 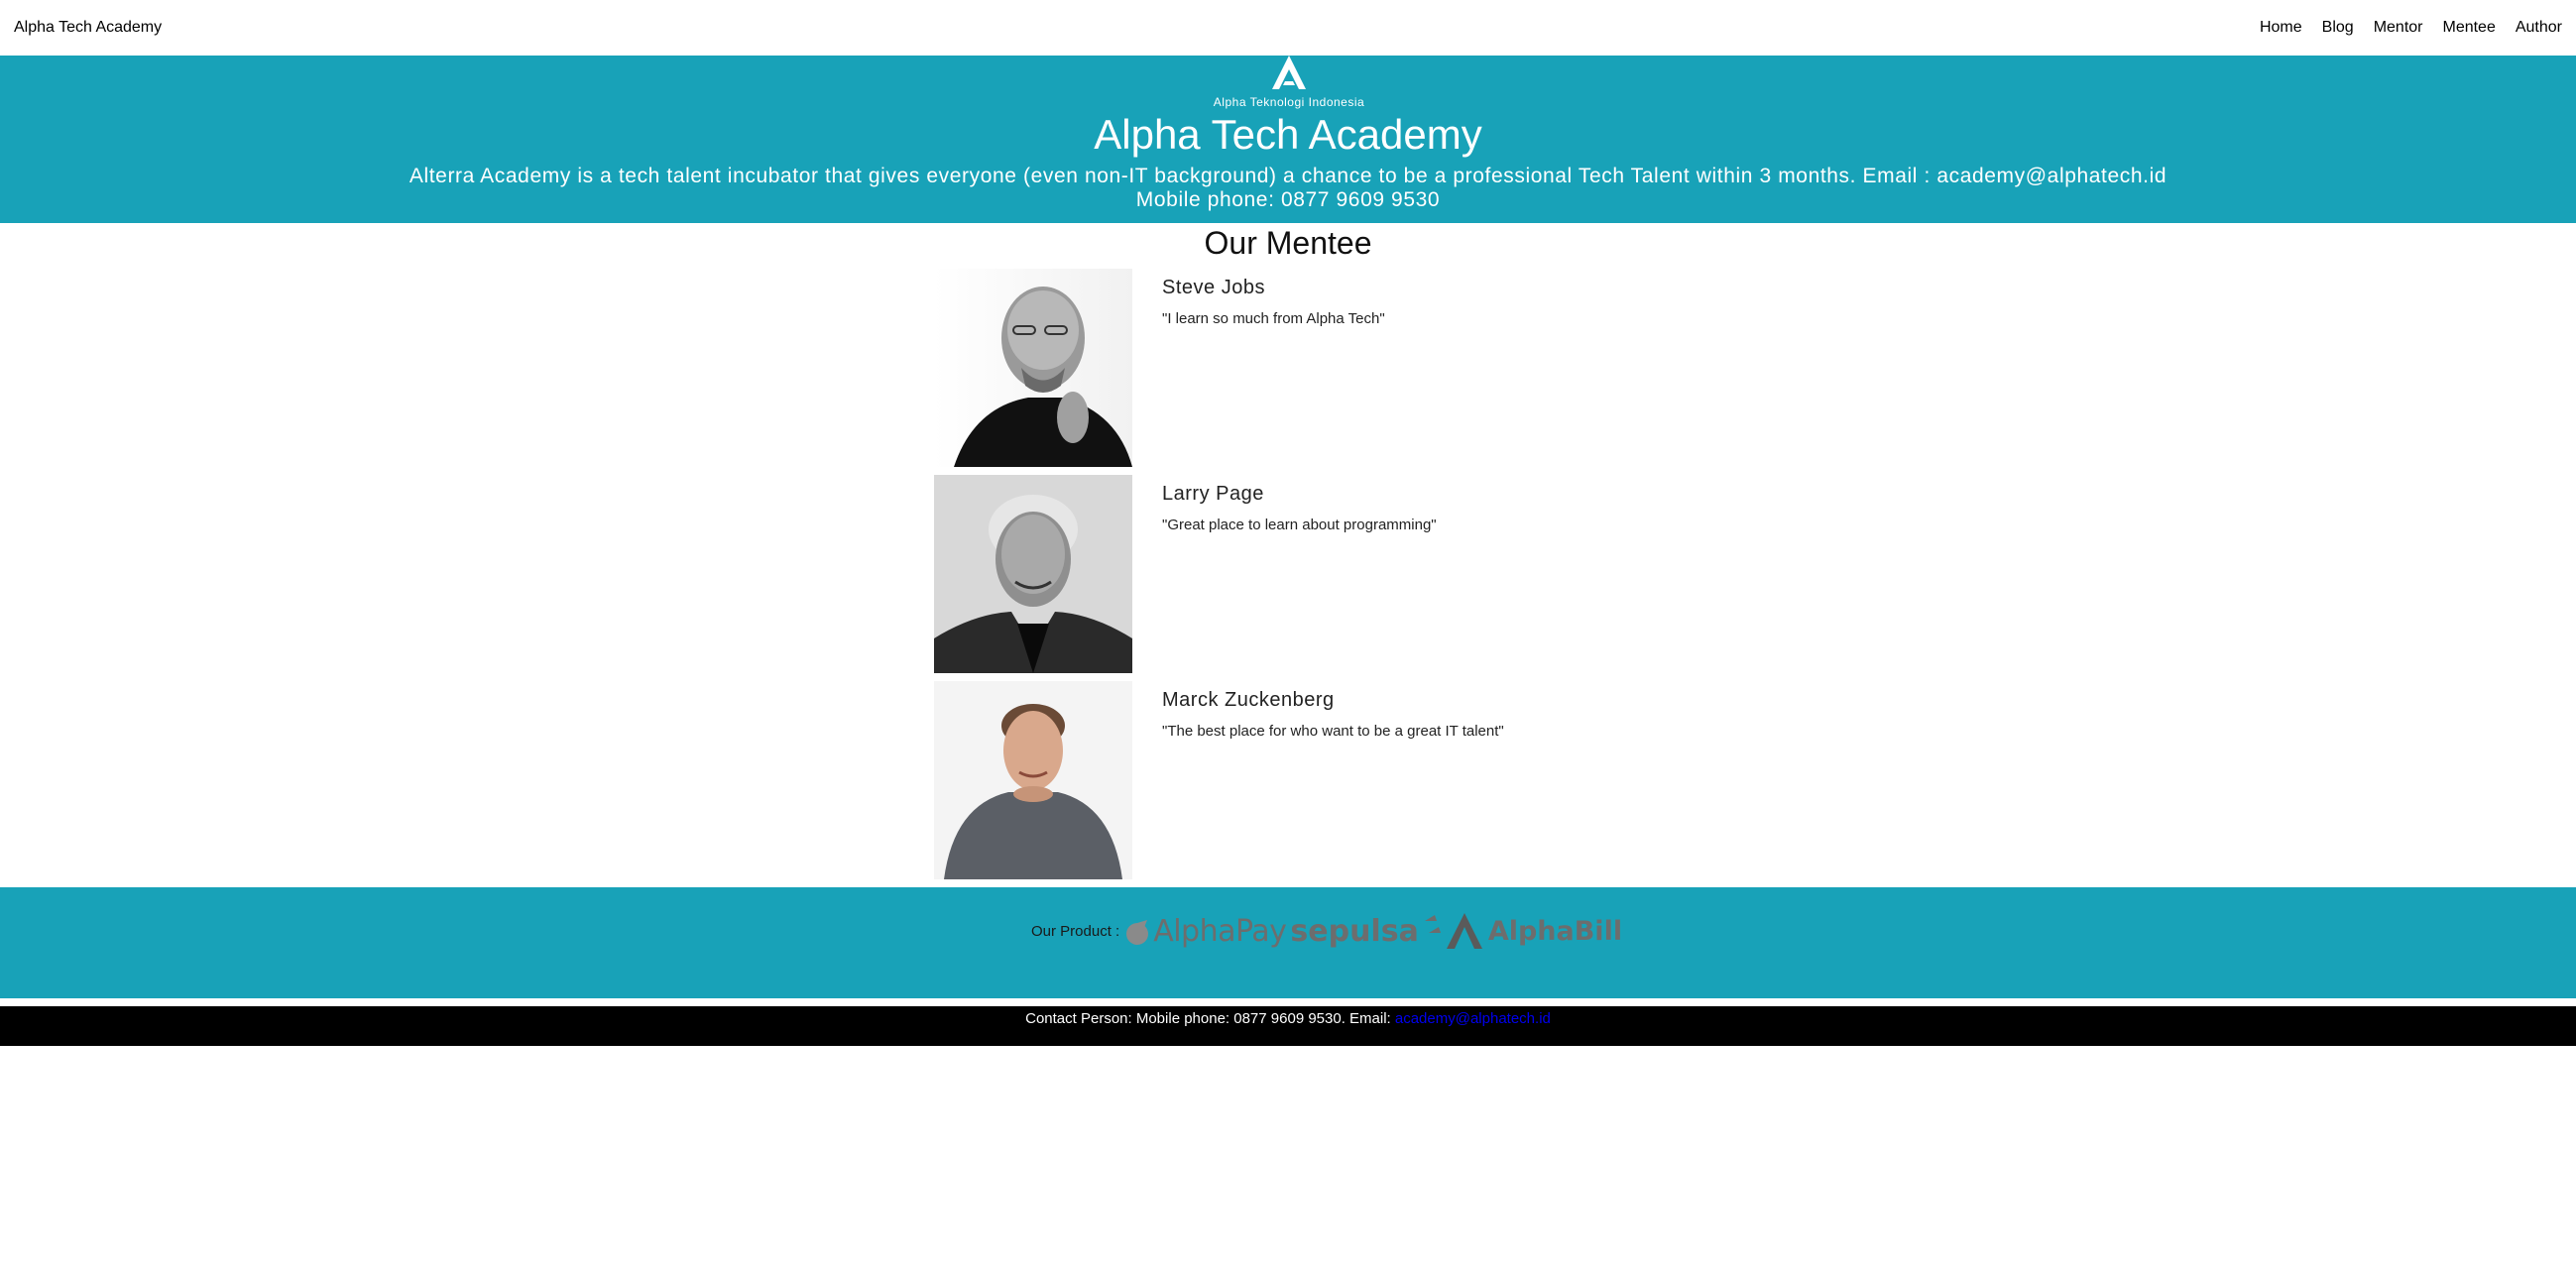 I want to click on logo-caption: Alpha Teknologi Indonesia, so click(x=1289, y=102).